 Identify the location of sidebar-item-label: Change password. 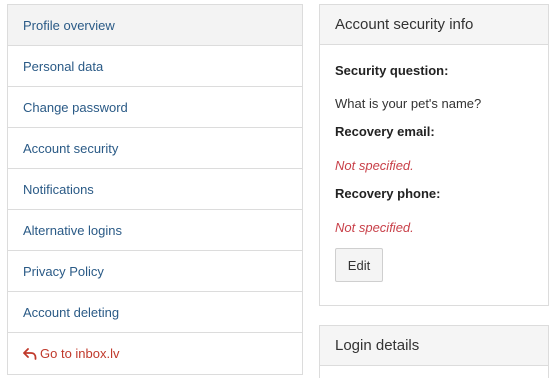
(75, 107).